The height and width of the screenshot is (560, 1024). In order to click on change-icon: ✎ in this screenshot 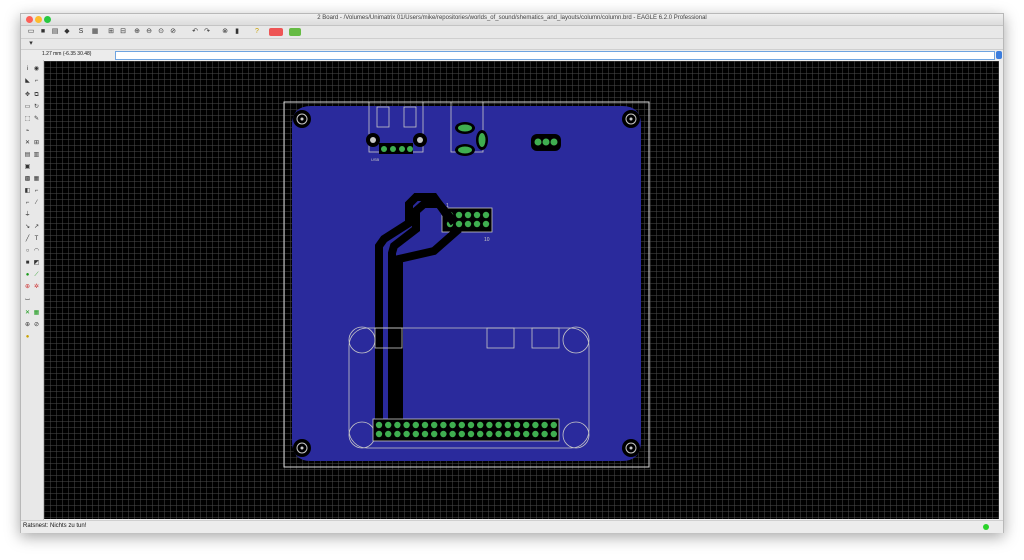, I will do `click(36, 119)`.